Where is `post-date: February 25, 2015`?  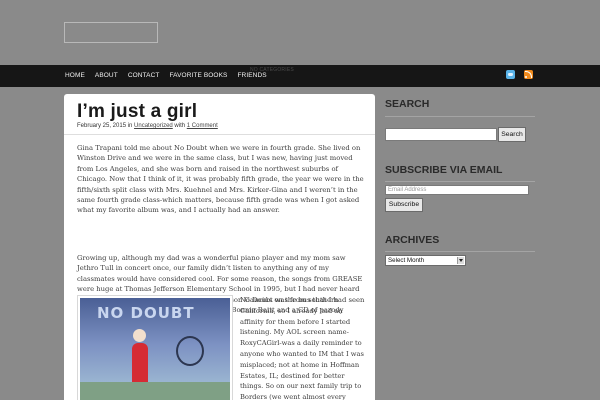
post-date: February 25, 2015 is located at coordinates (102, 126).